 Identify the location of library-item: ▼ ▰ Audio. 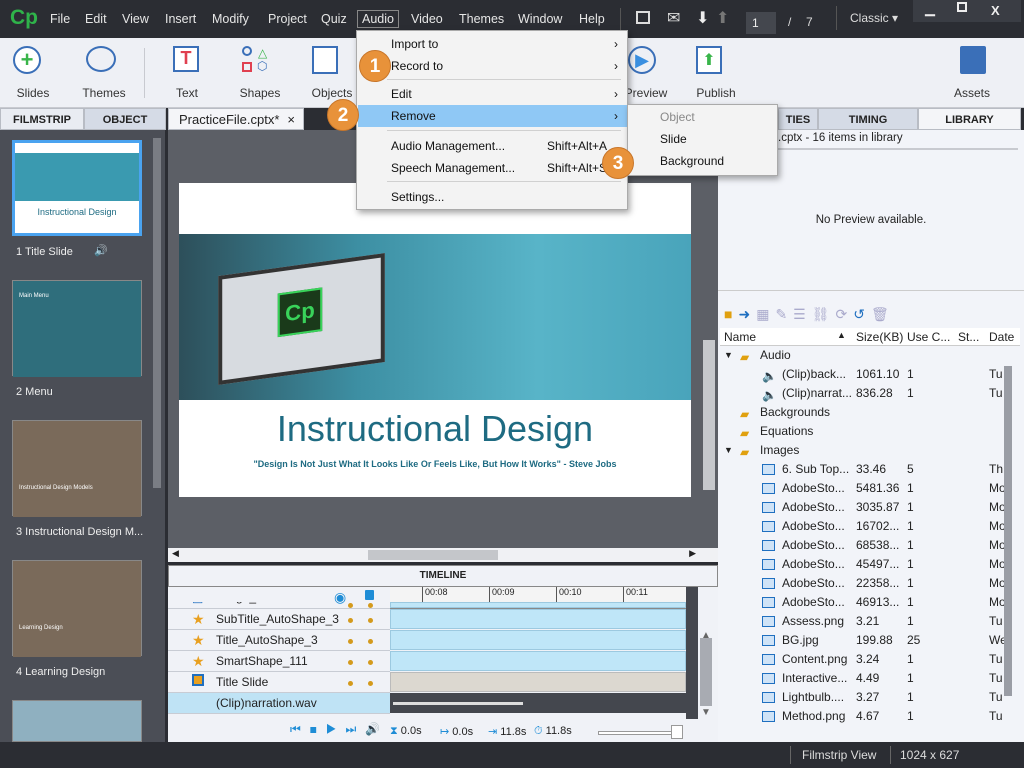
(863, 355).